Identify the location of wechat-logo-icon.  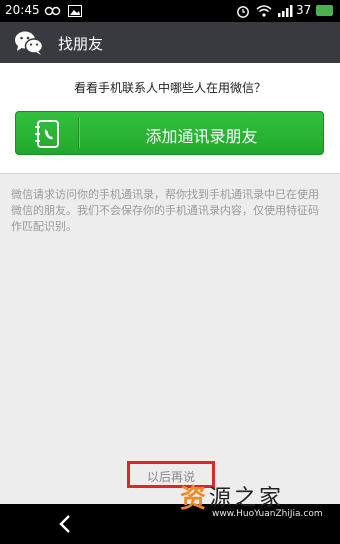
(29, 43).